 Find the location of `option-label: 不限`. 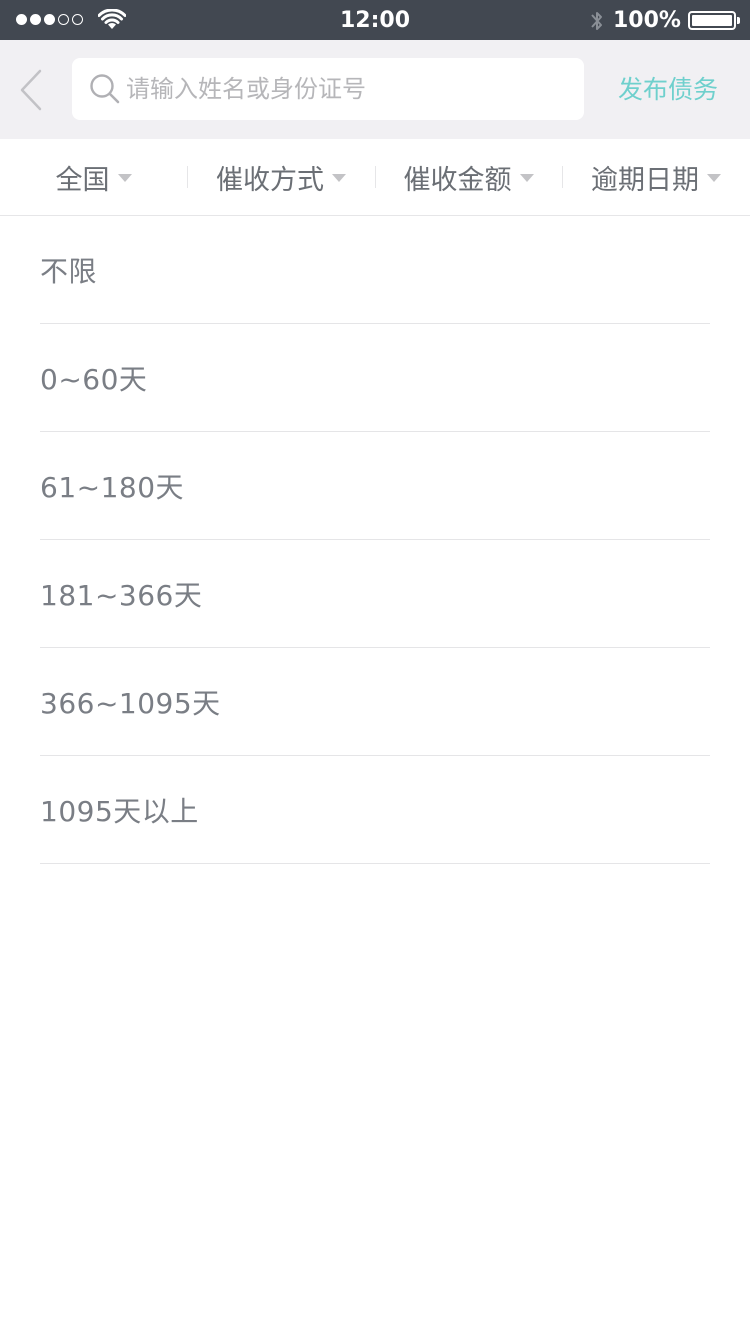

option-label: 不限 is located at coordinates (69, 271).